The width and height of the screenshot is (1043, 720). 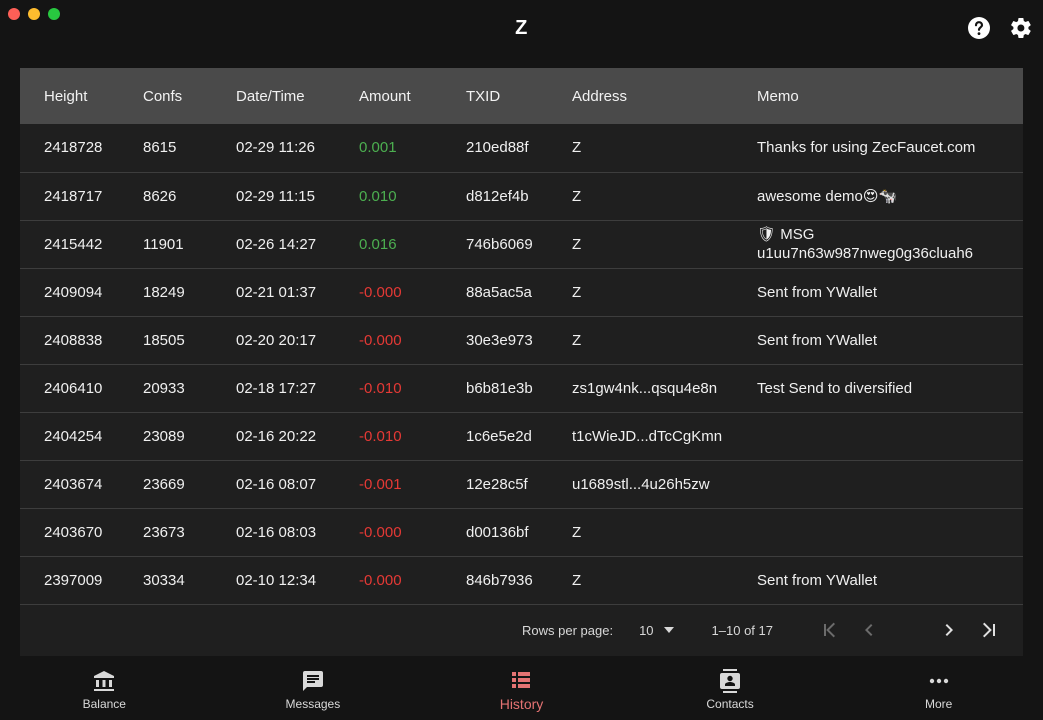 I want to click on pagination-range: 1–10 of 17, so click(x=742, y=630).